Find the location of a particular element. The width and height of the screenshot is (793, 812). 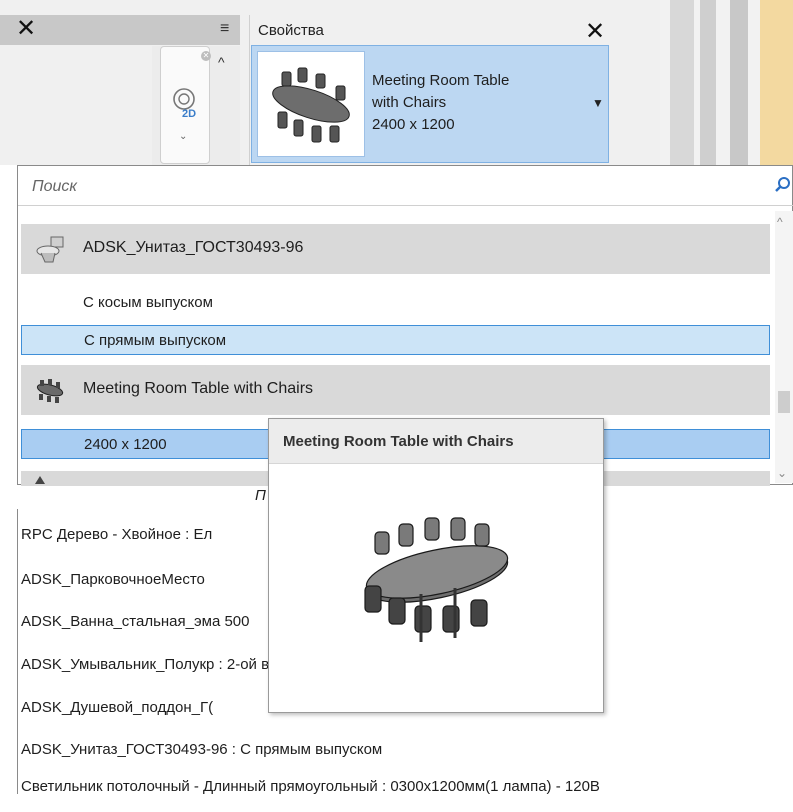

type-name-line: with Chairs is located at coordinates (409, 102).